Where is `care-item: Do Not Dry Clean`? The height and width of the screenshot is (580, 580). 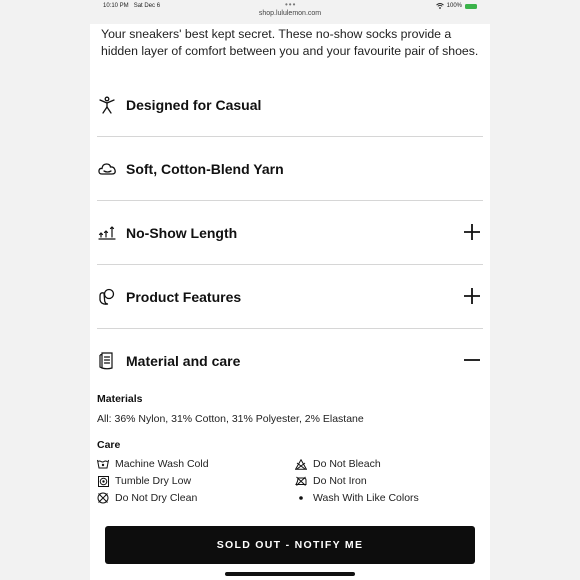
care-item: Do Not Dry Clean is located at coordinates (147, 498).